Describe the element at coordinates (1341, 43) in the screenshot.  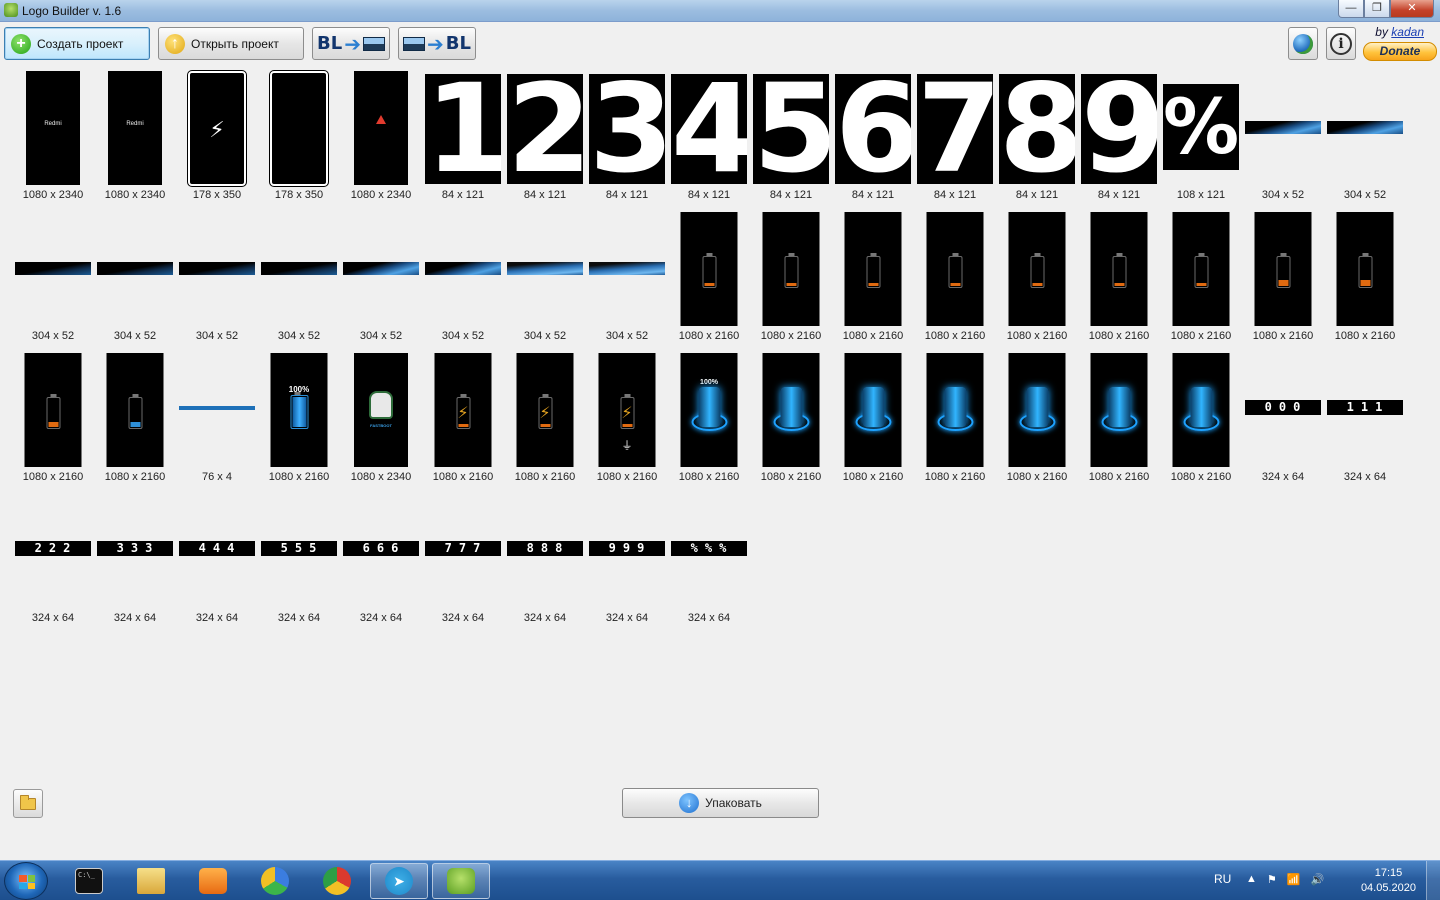
I see `about-button: i` at that location.